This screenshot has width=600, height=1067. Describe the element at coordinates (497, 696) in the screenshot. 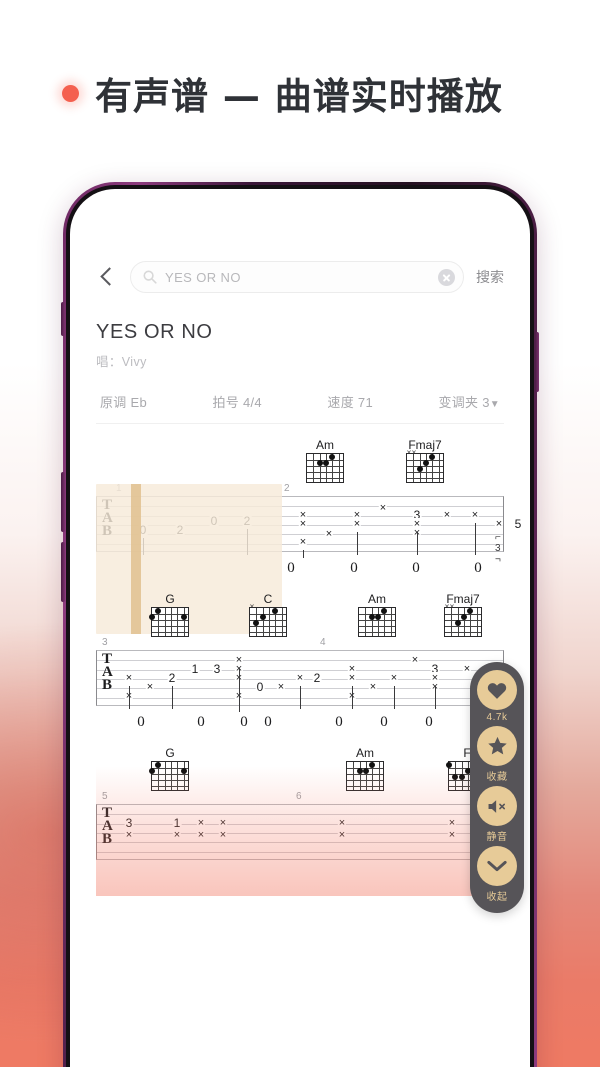

I see `like-button: 4.7k` at that location.